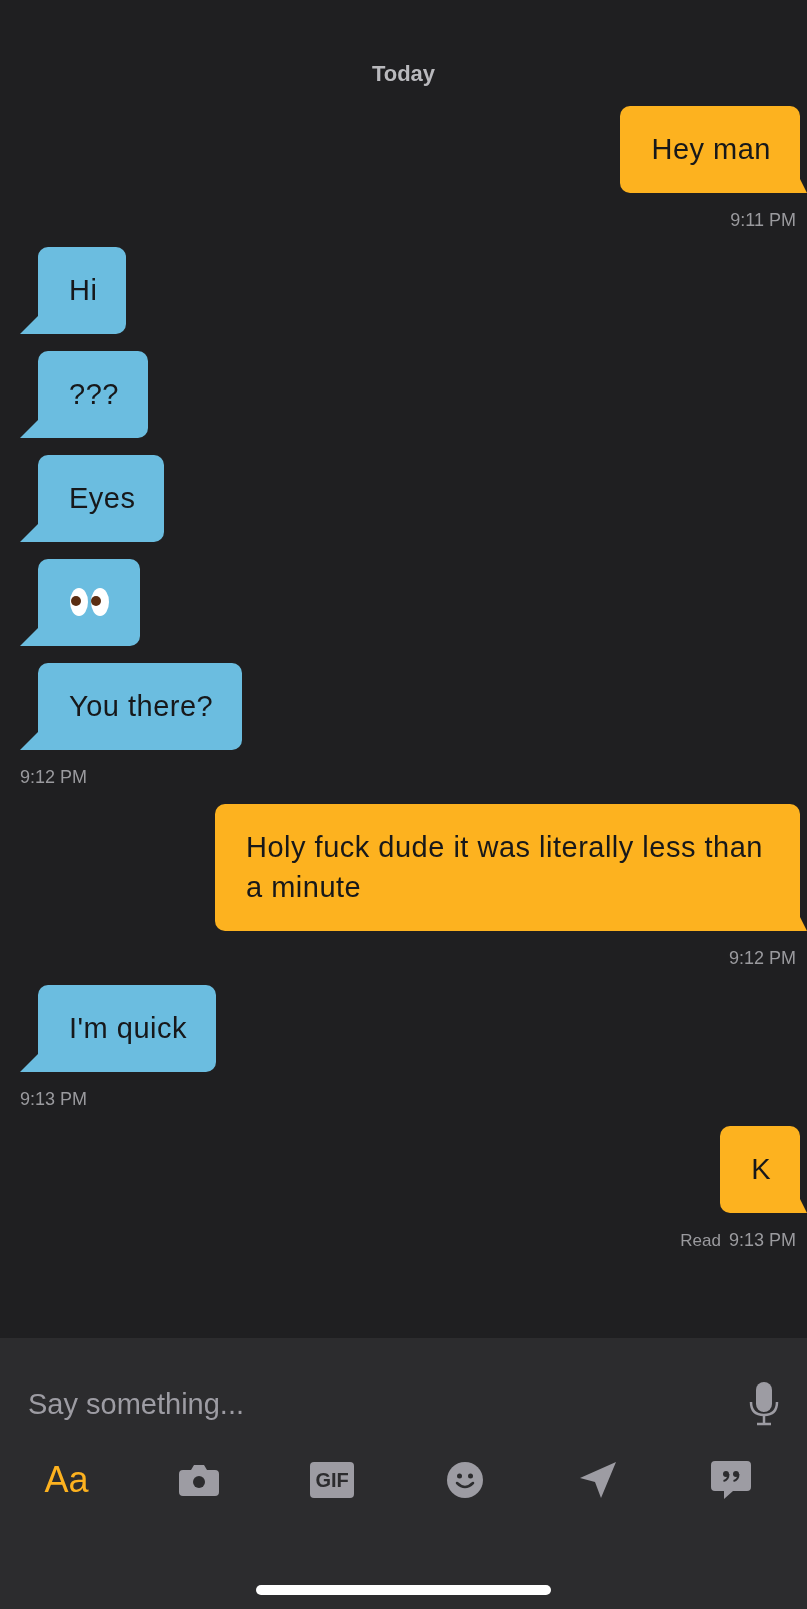 Image resolution: width=807 pixels, height=1609 pixels. Describe the element at coordinates (700, 1241) in the screenshot. I see `read-status: Read` at that location.